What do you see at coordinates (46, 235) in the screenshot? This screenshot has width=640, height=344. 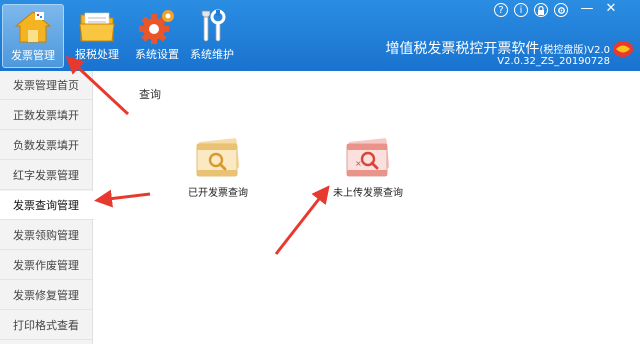 I see `sidebar-item-invoice-purchase: 发票领购管理` at bounding box center [46, 235].